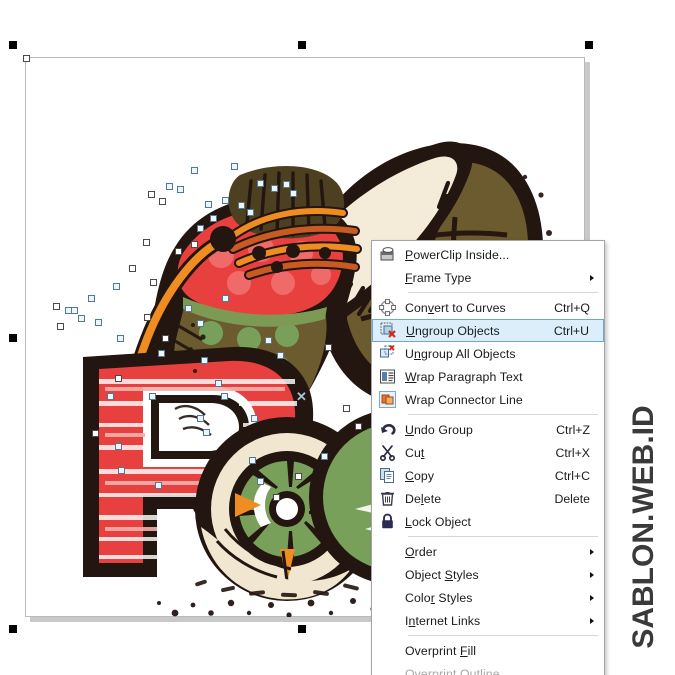 This screenshot has width=675, height=675. Describe the element at coordinates (488, 551) in the screenshot. I see `menu-item-order: Order` at that location.